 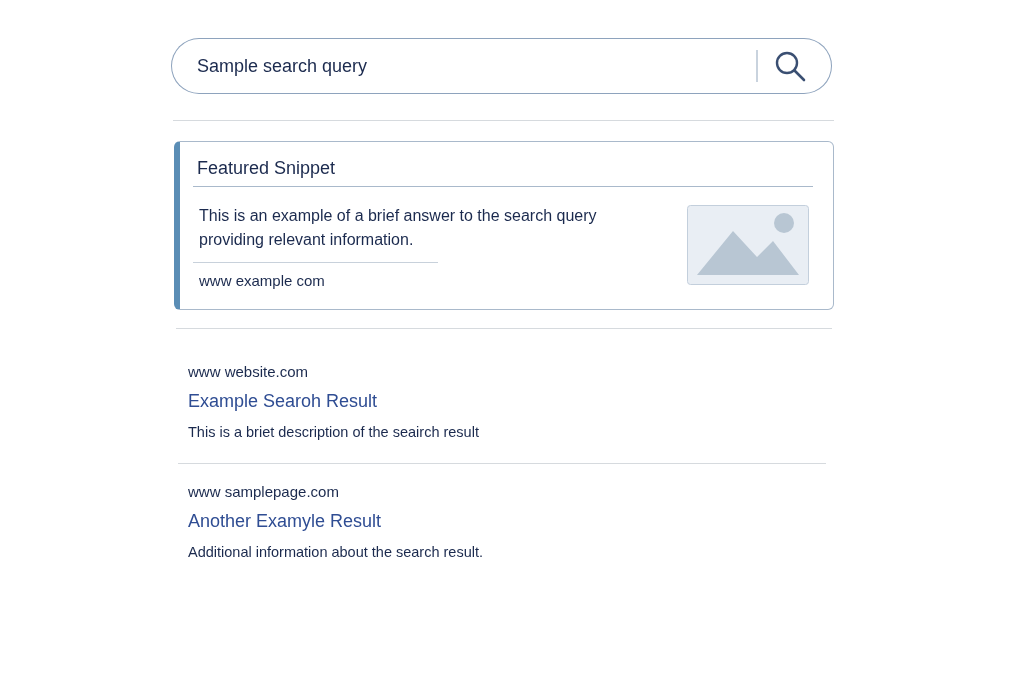 What do you see at coordinates (335, 552) in the screenshot?
I see `result-description: Additional information about the search result.` at bounding box center [335, 552].